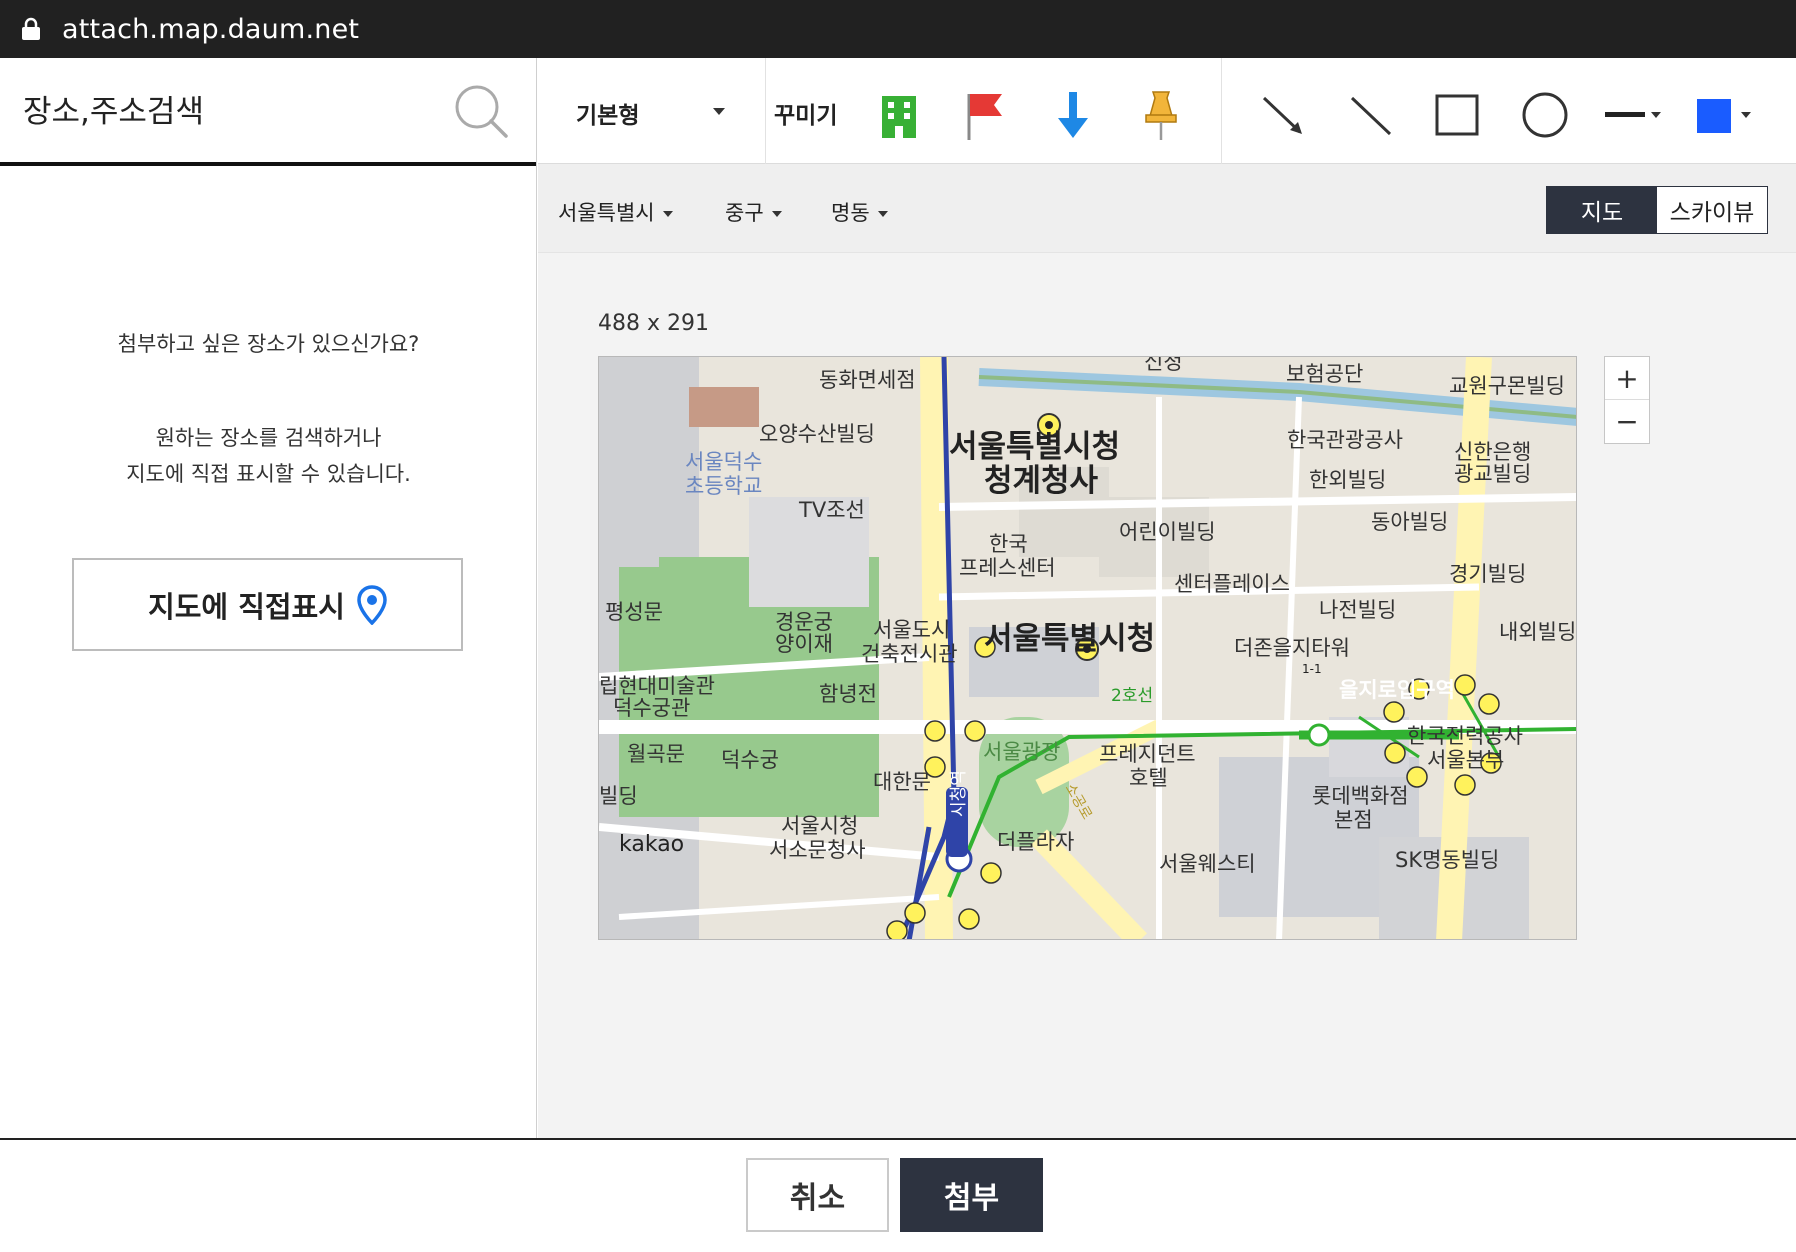 The height and width of the screenshot is (1252, 1796). Describe the element at coordinates (1207, 864) in the screenshot. I see `map-label: 서울웨스티` at that location.